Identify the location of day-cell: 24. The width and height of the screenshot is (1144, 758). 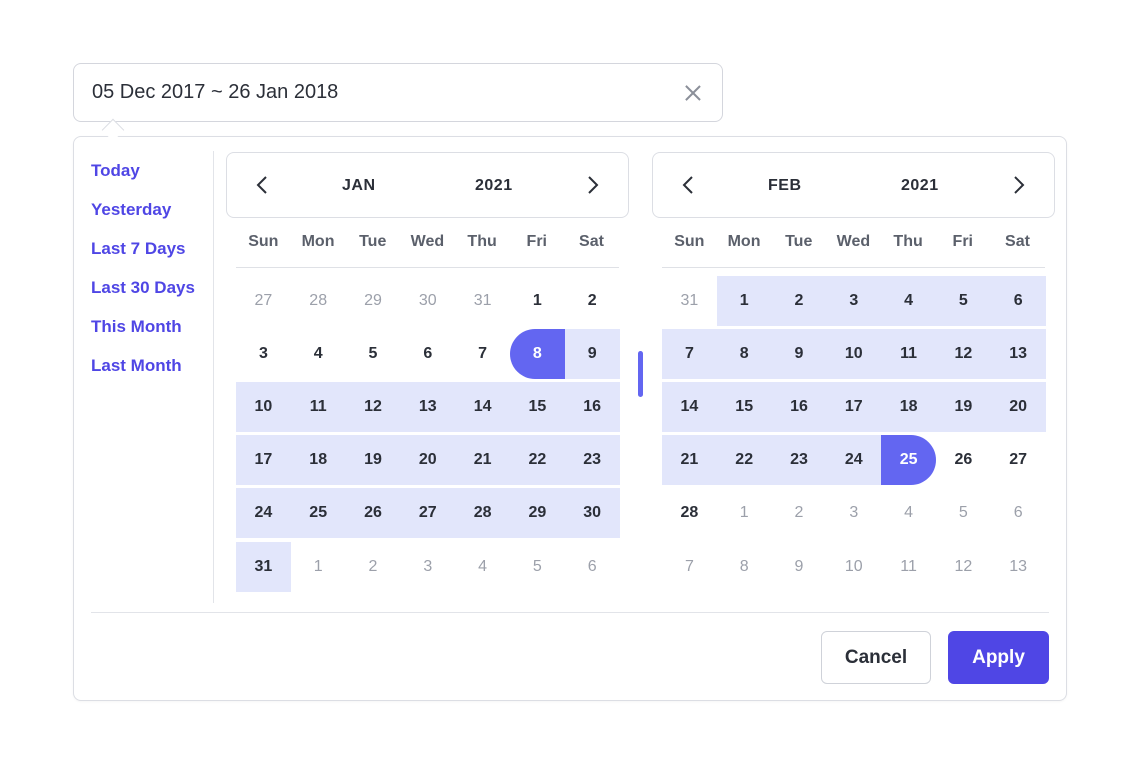
(263, 513).